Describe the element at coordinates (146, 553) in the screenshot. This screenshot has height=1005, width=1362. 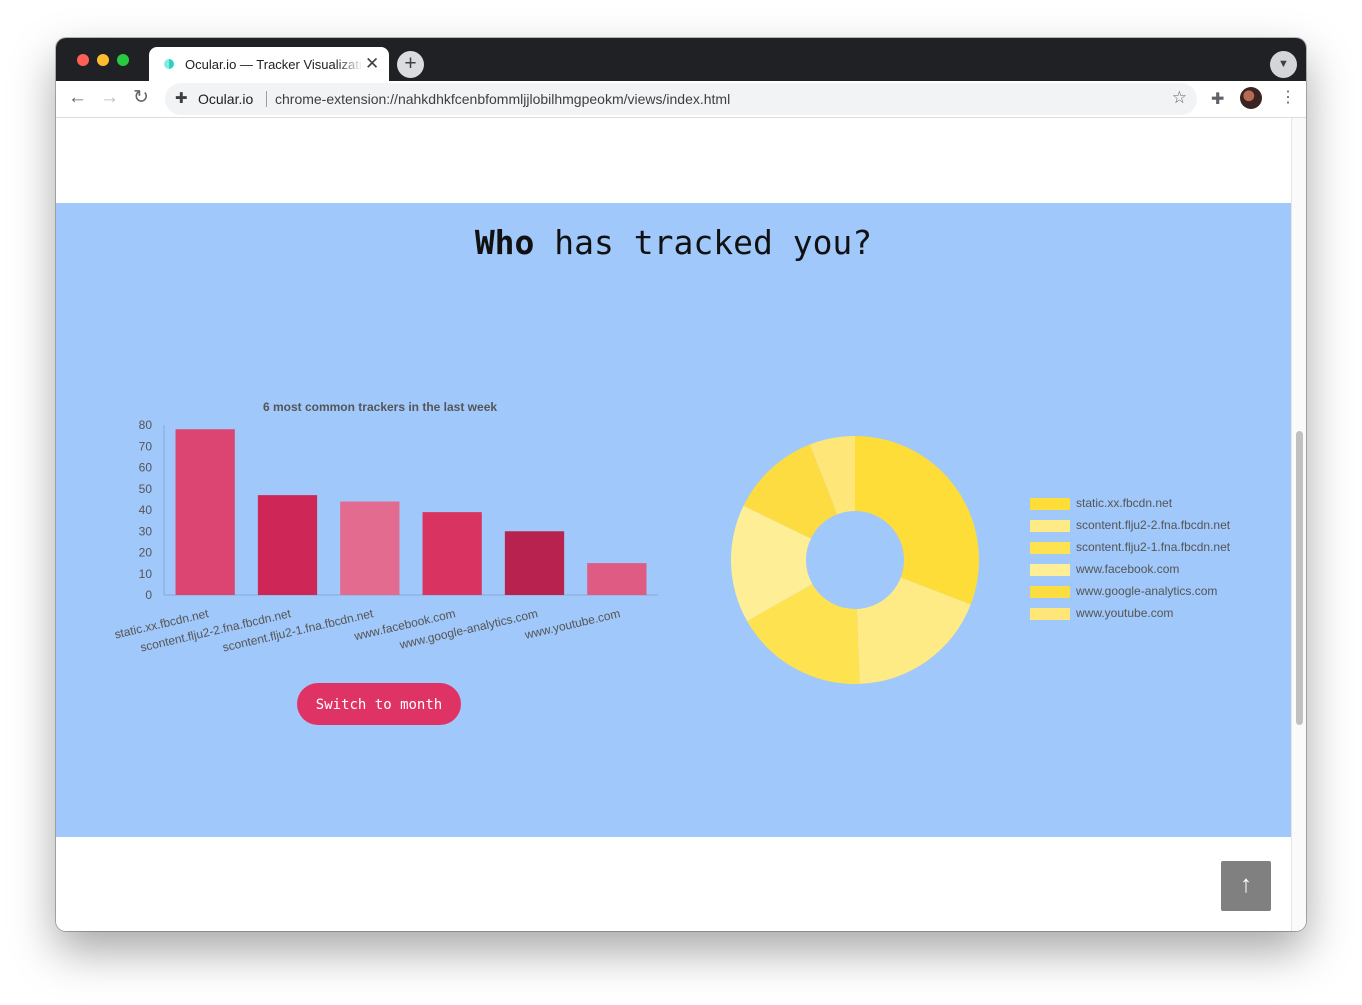
I see `y-tick-label: 20` at that location.